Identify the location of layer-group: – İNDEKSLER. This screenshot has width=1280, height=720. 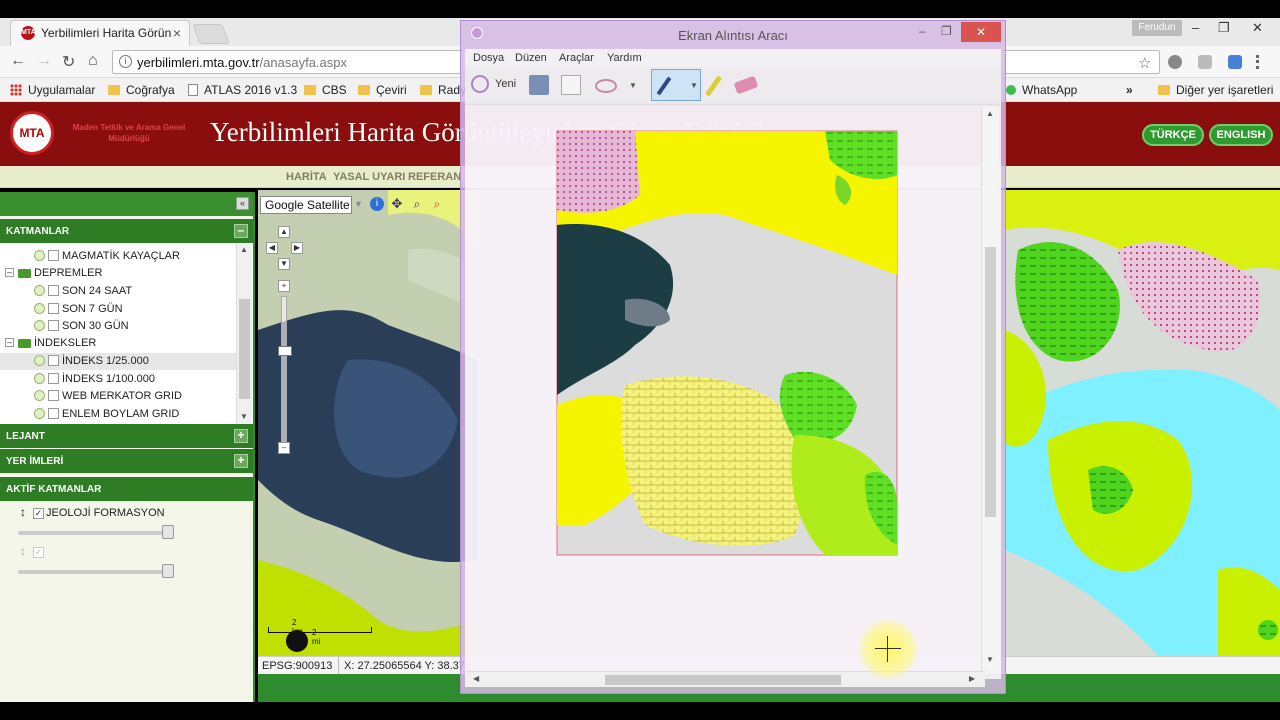
(118, 343).